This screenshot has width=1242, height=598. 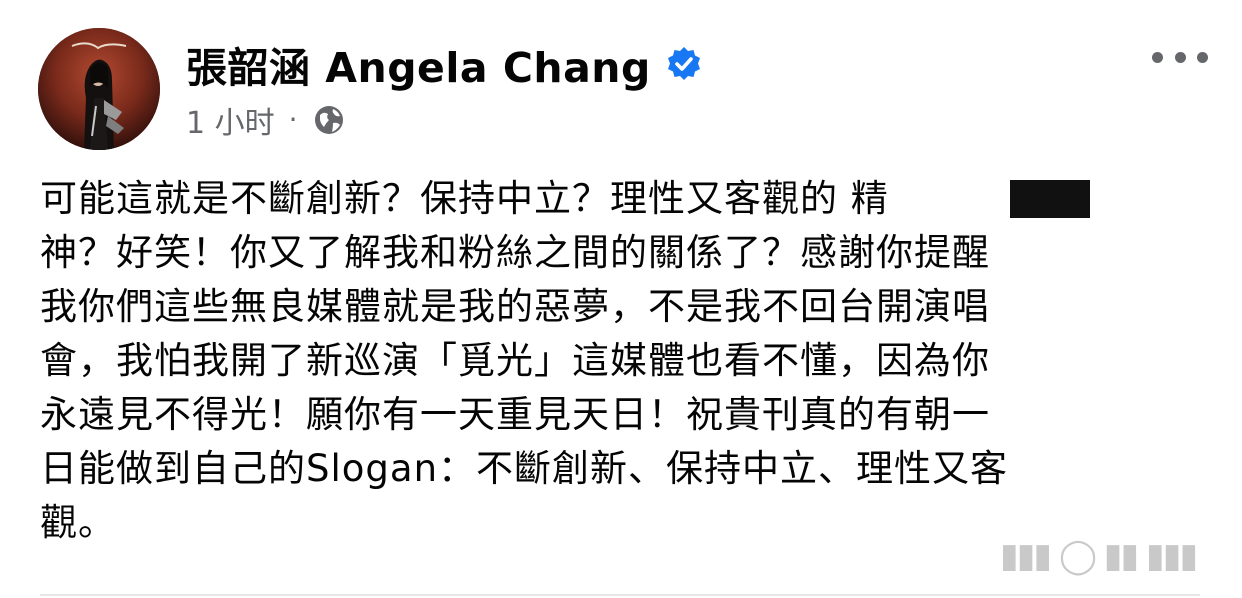 I want to click on post-divider, so click(x=620, y=595).